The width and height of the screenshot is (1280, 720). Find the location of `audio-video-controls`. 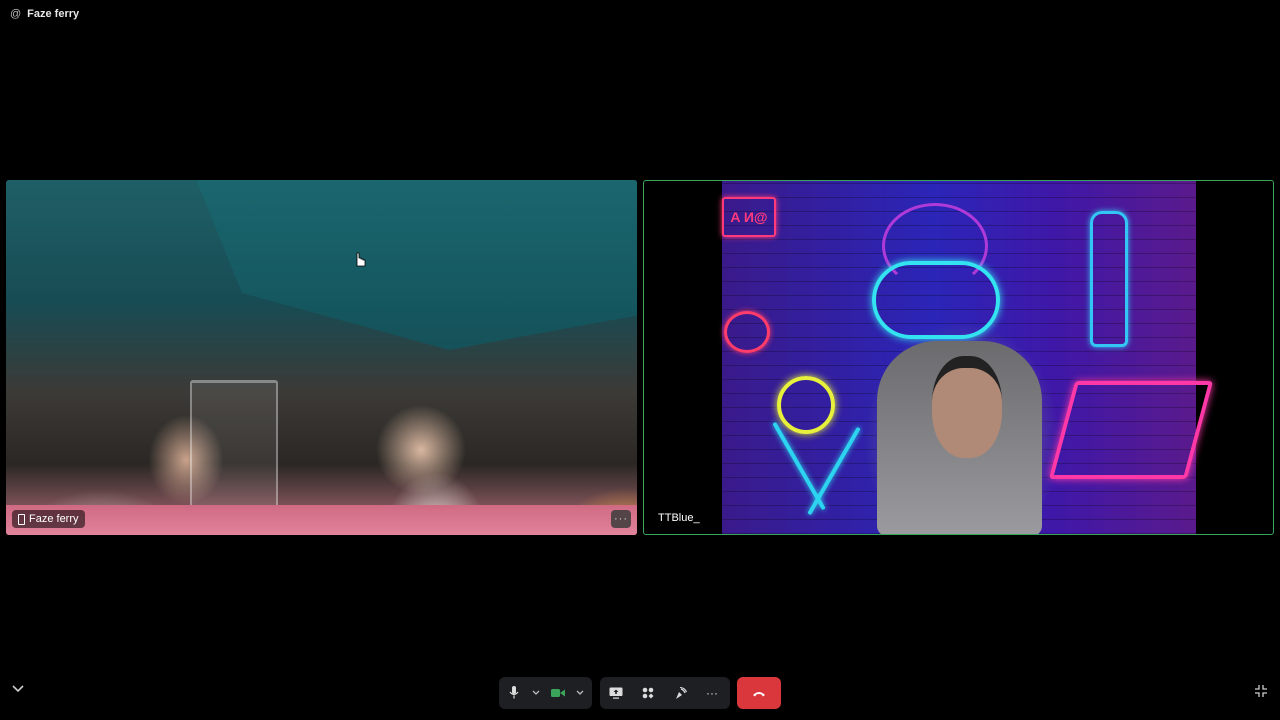

audio-video-controls is located at coordinates (545, 693).